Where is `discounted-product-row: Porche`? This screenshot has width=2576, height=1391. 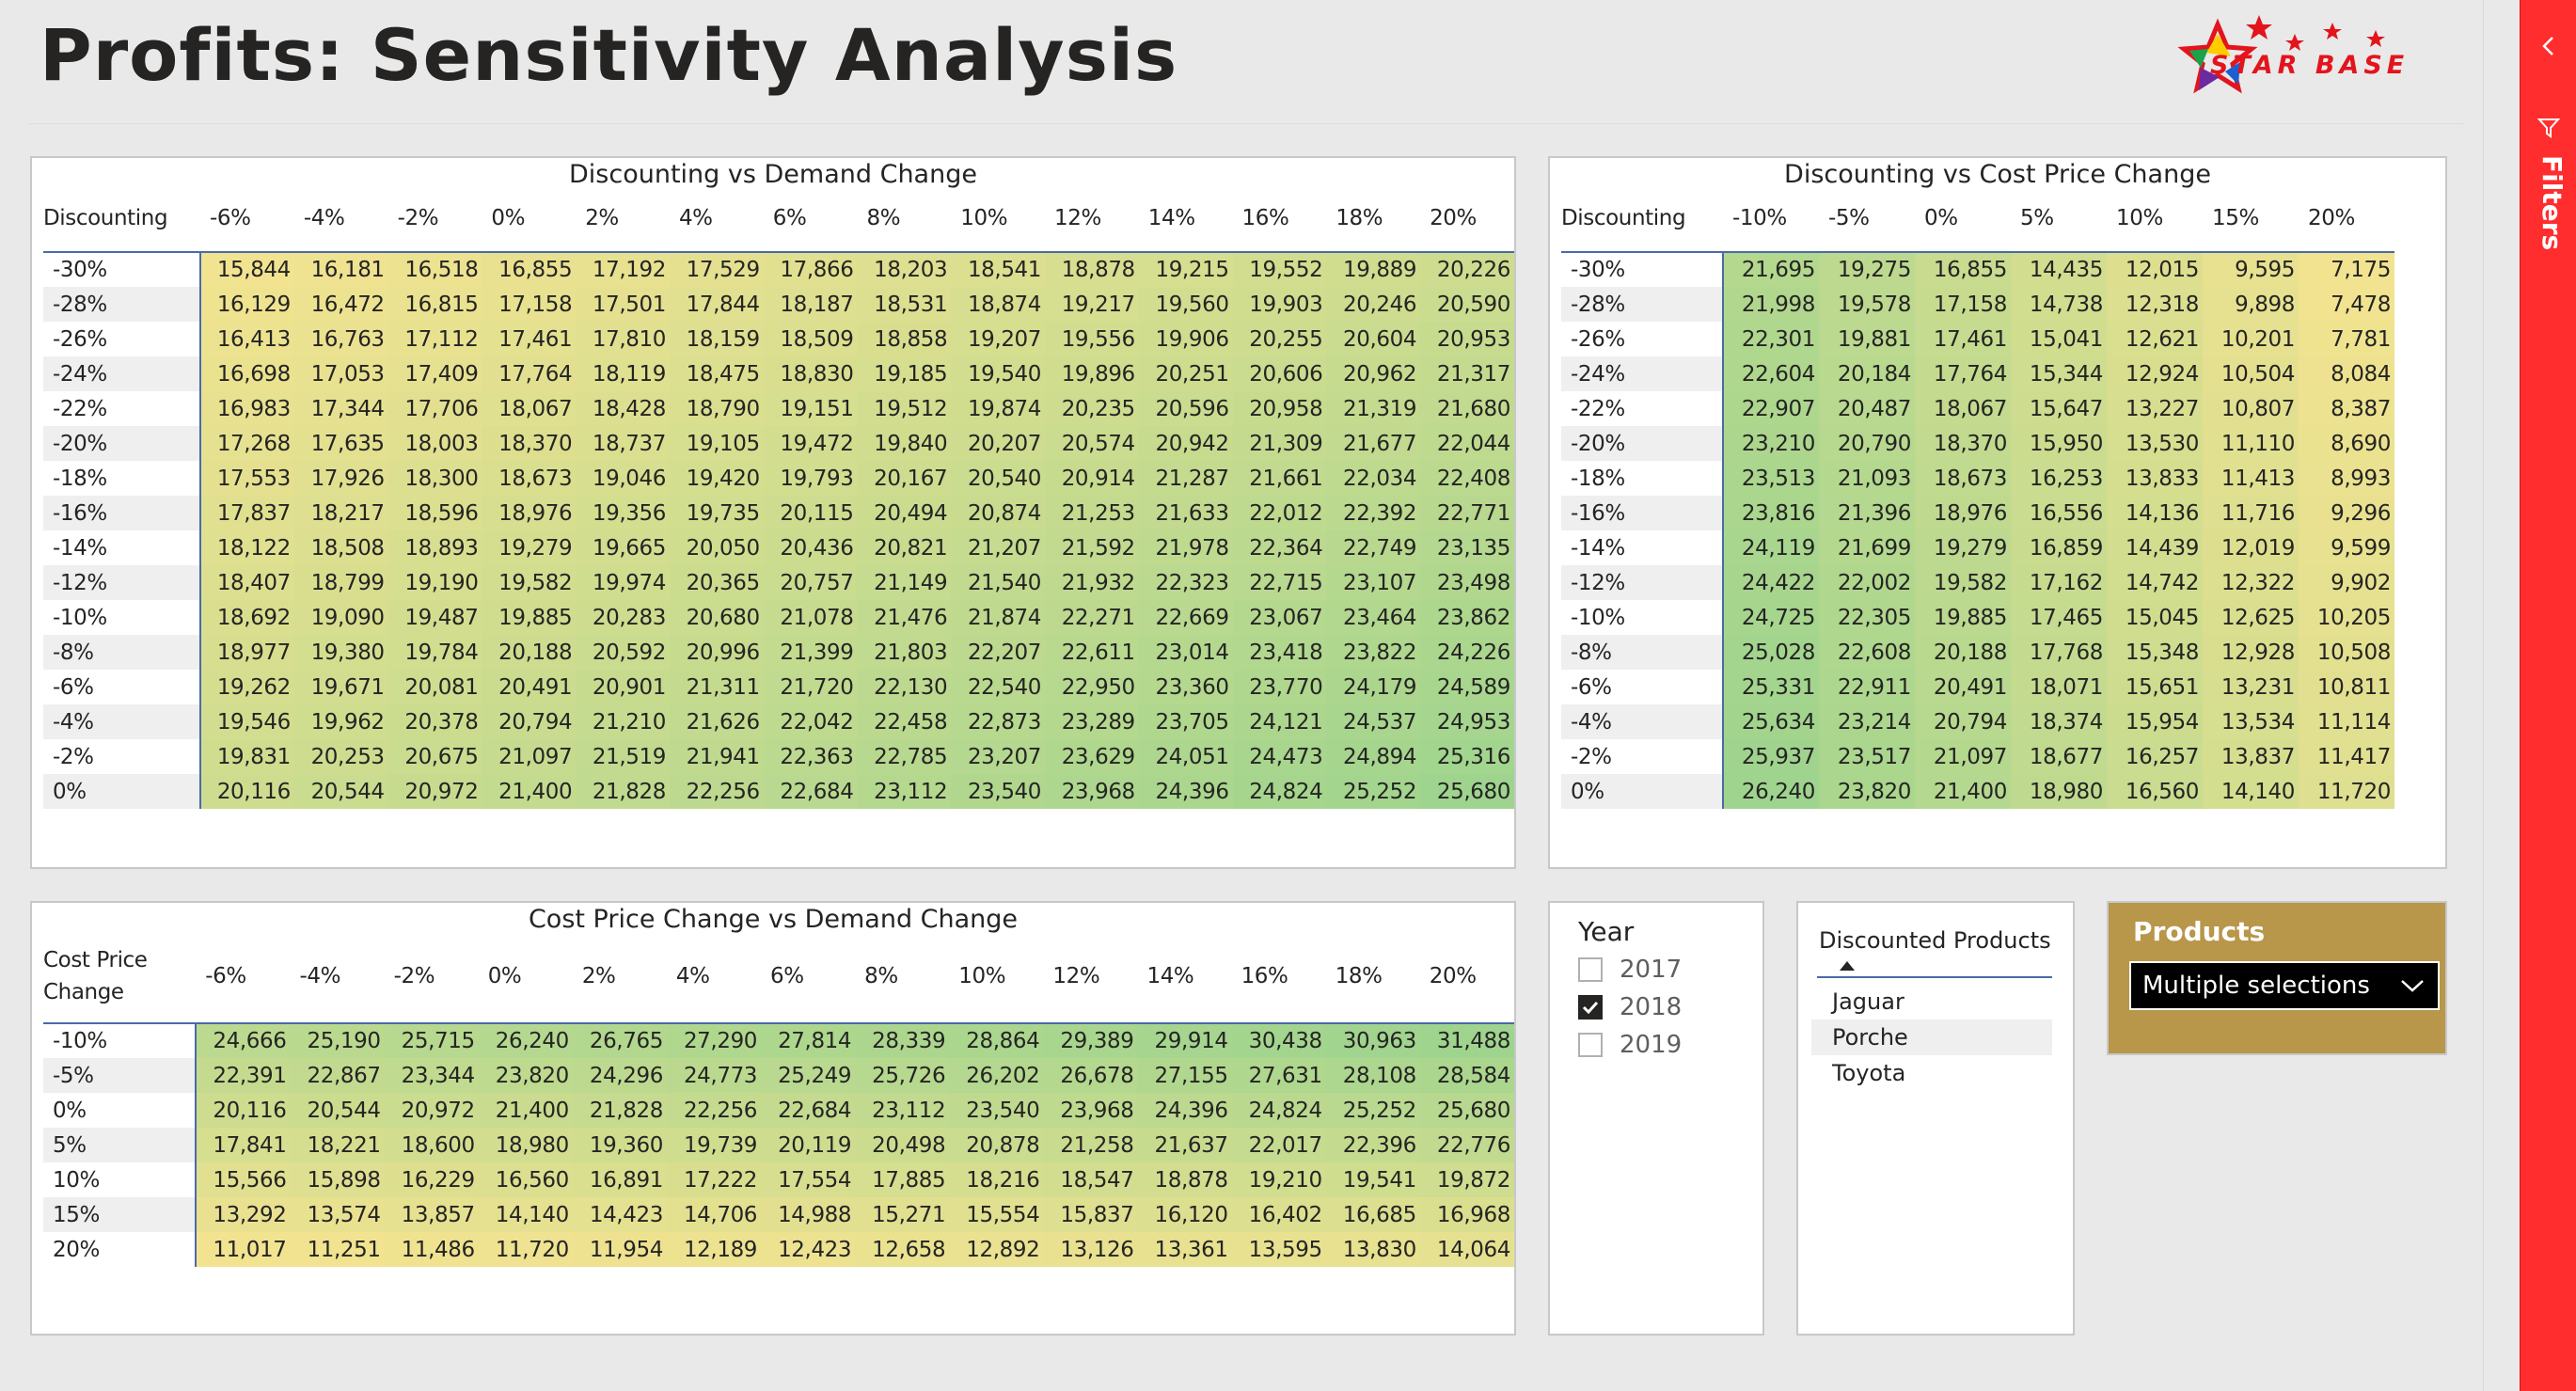
discounted-product-row: Porche is located at coordinates (1931, 1037).